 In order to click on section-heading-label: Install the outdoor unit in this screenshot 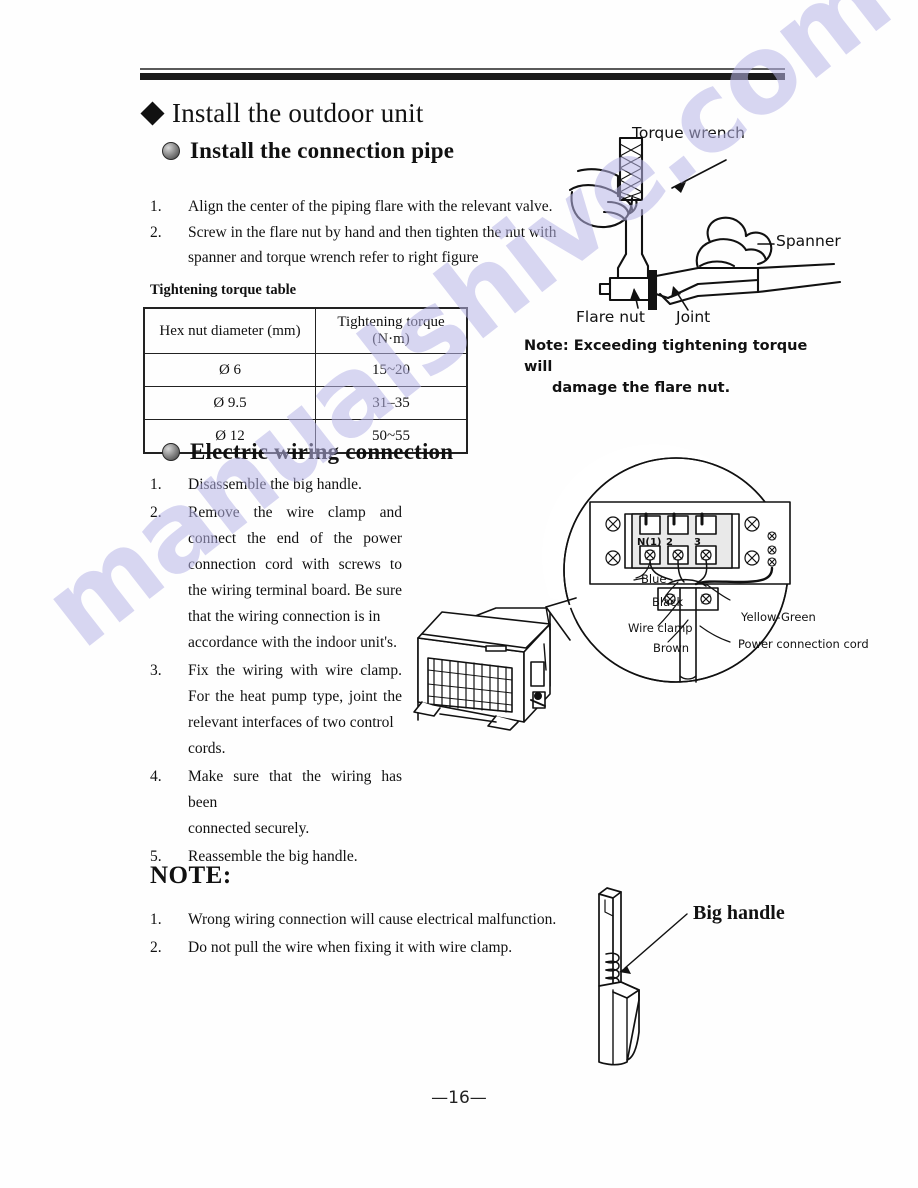, I will do `click(298, 113)`.